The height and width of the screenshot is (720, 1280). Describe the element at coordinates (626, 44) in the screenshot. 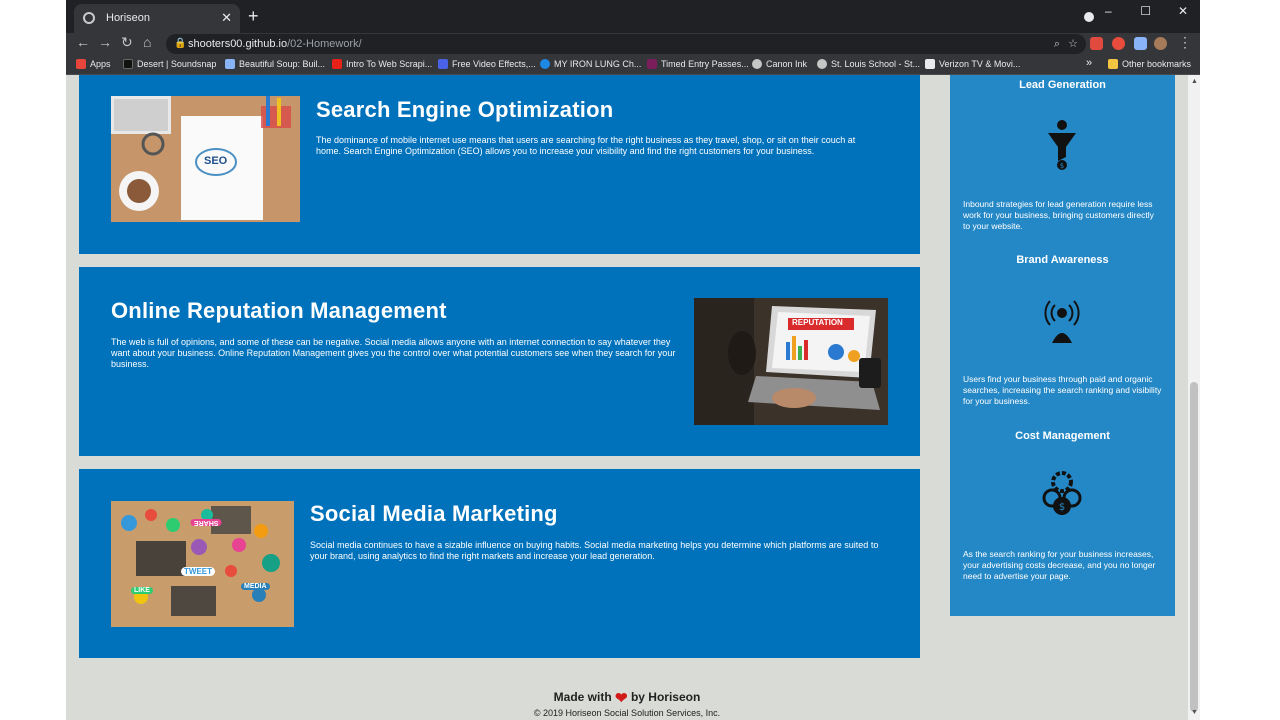

I see `address-bar: 🔒 shooters00.github.io/02-Homework/ ⌕ ☆` at that location.